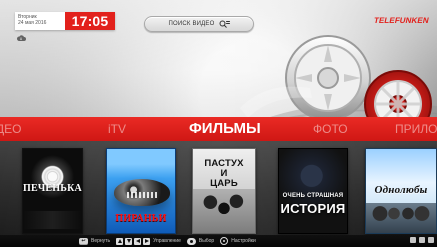 The width and height of the screenshot is (437, 247). I want to click on arrow-right-icon, so click(147, 241).